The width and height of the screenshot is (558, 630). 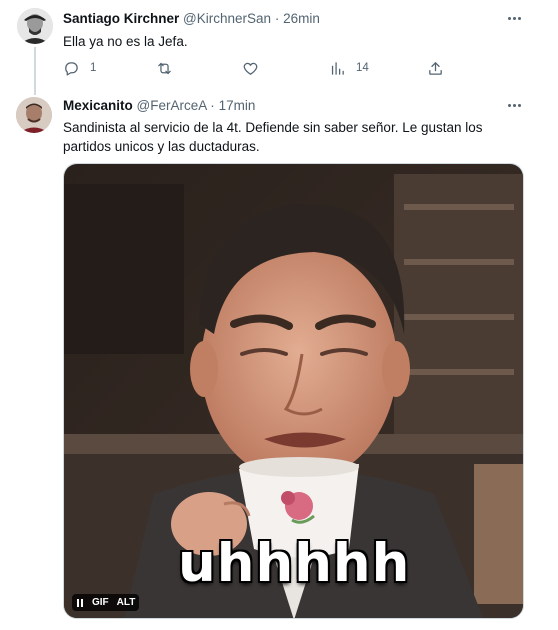 I want to click on retweet-icon, so click(x=164, y=68).